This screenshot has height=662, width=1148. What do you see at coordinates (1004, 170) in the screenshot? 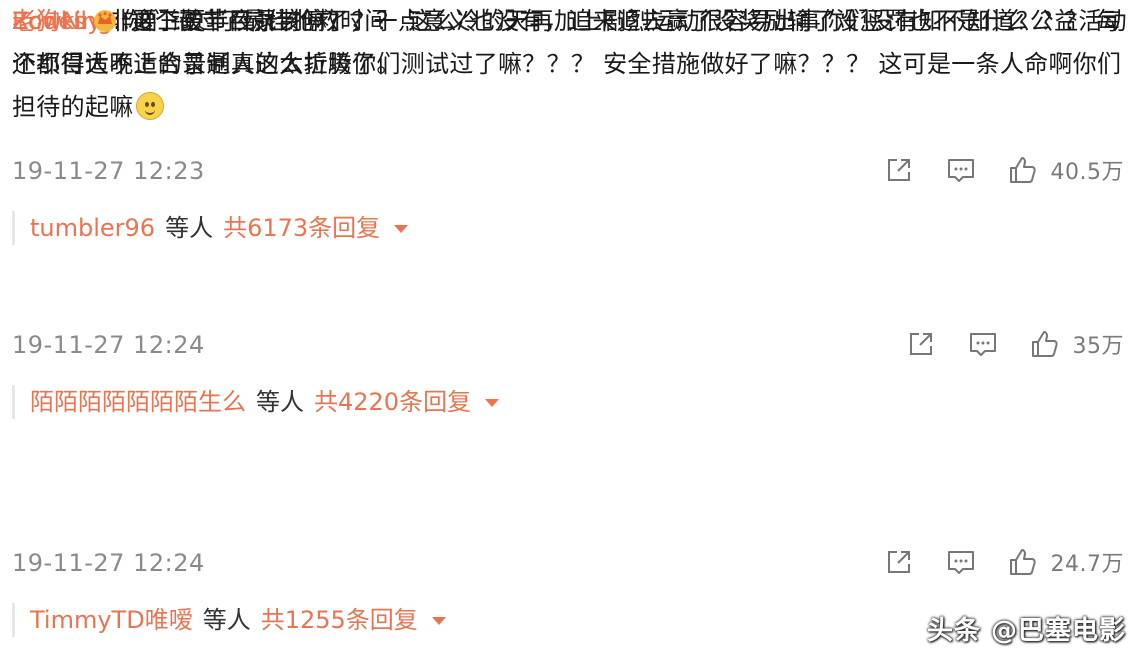
I see `comment-actions: 40.5万` at bounding box center [1004, 170].